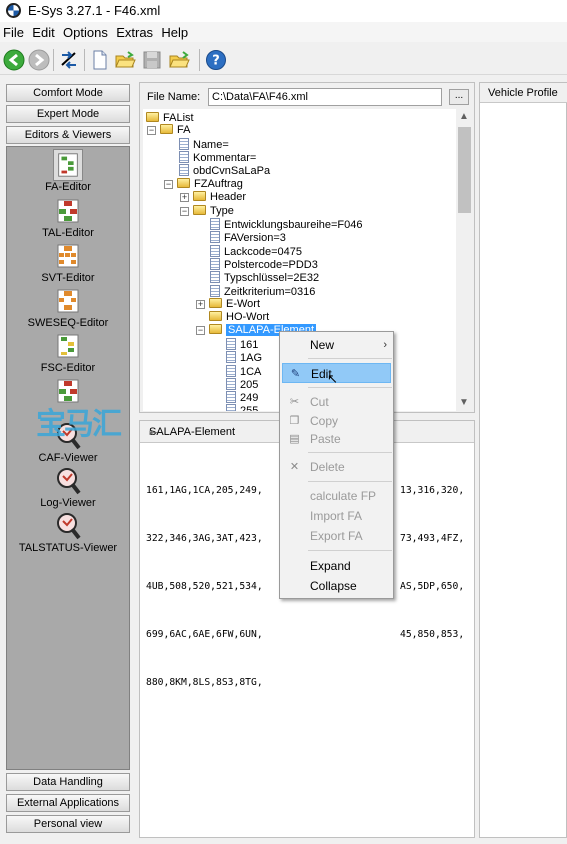 This screenshot has width=567, height=844. What do you see at coordinates (239, 317) in the screenshot?
I see `tree-node: HO-Wort` at bounding box center [239, 317].